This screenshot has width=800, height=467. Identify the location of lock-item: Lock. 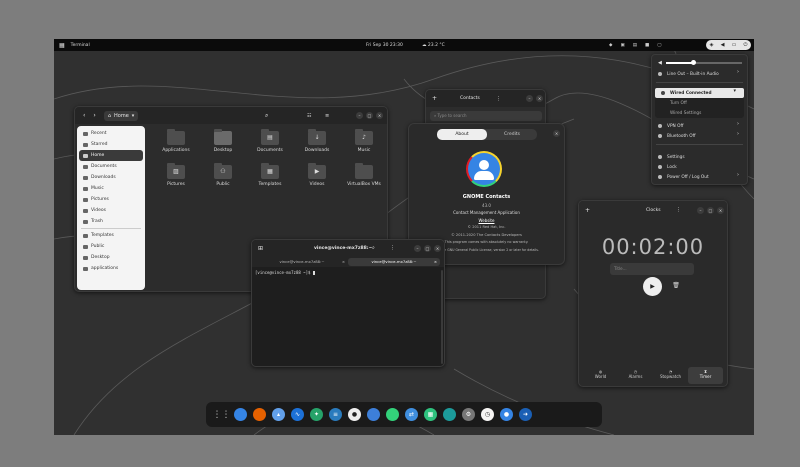
(699, 167).